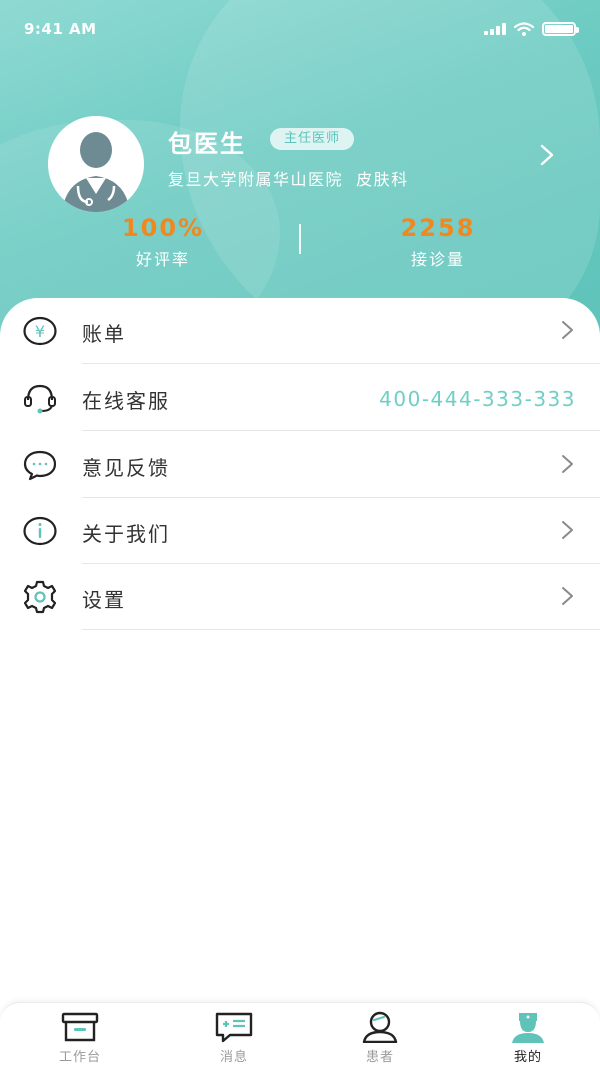 The image size is (600, 1067). Describe the element at coordinates (527, 1057) in the screenshot. I see `tab-label: 我的` at that location.